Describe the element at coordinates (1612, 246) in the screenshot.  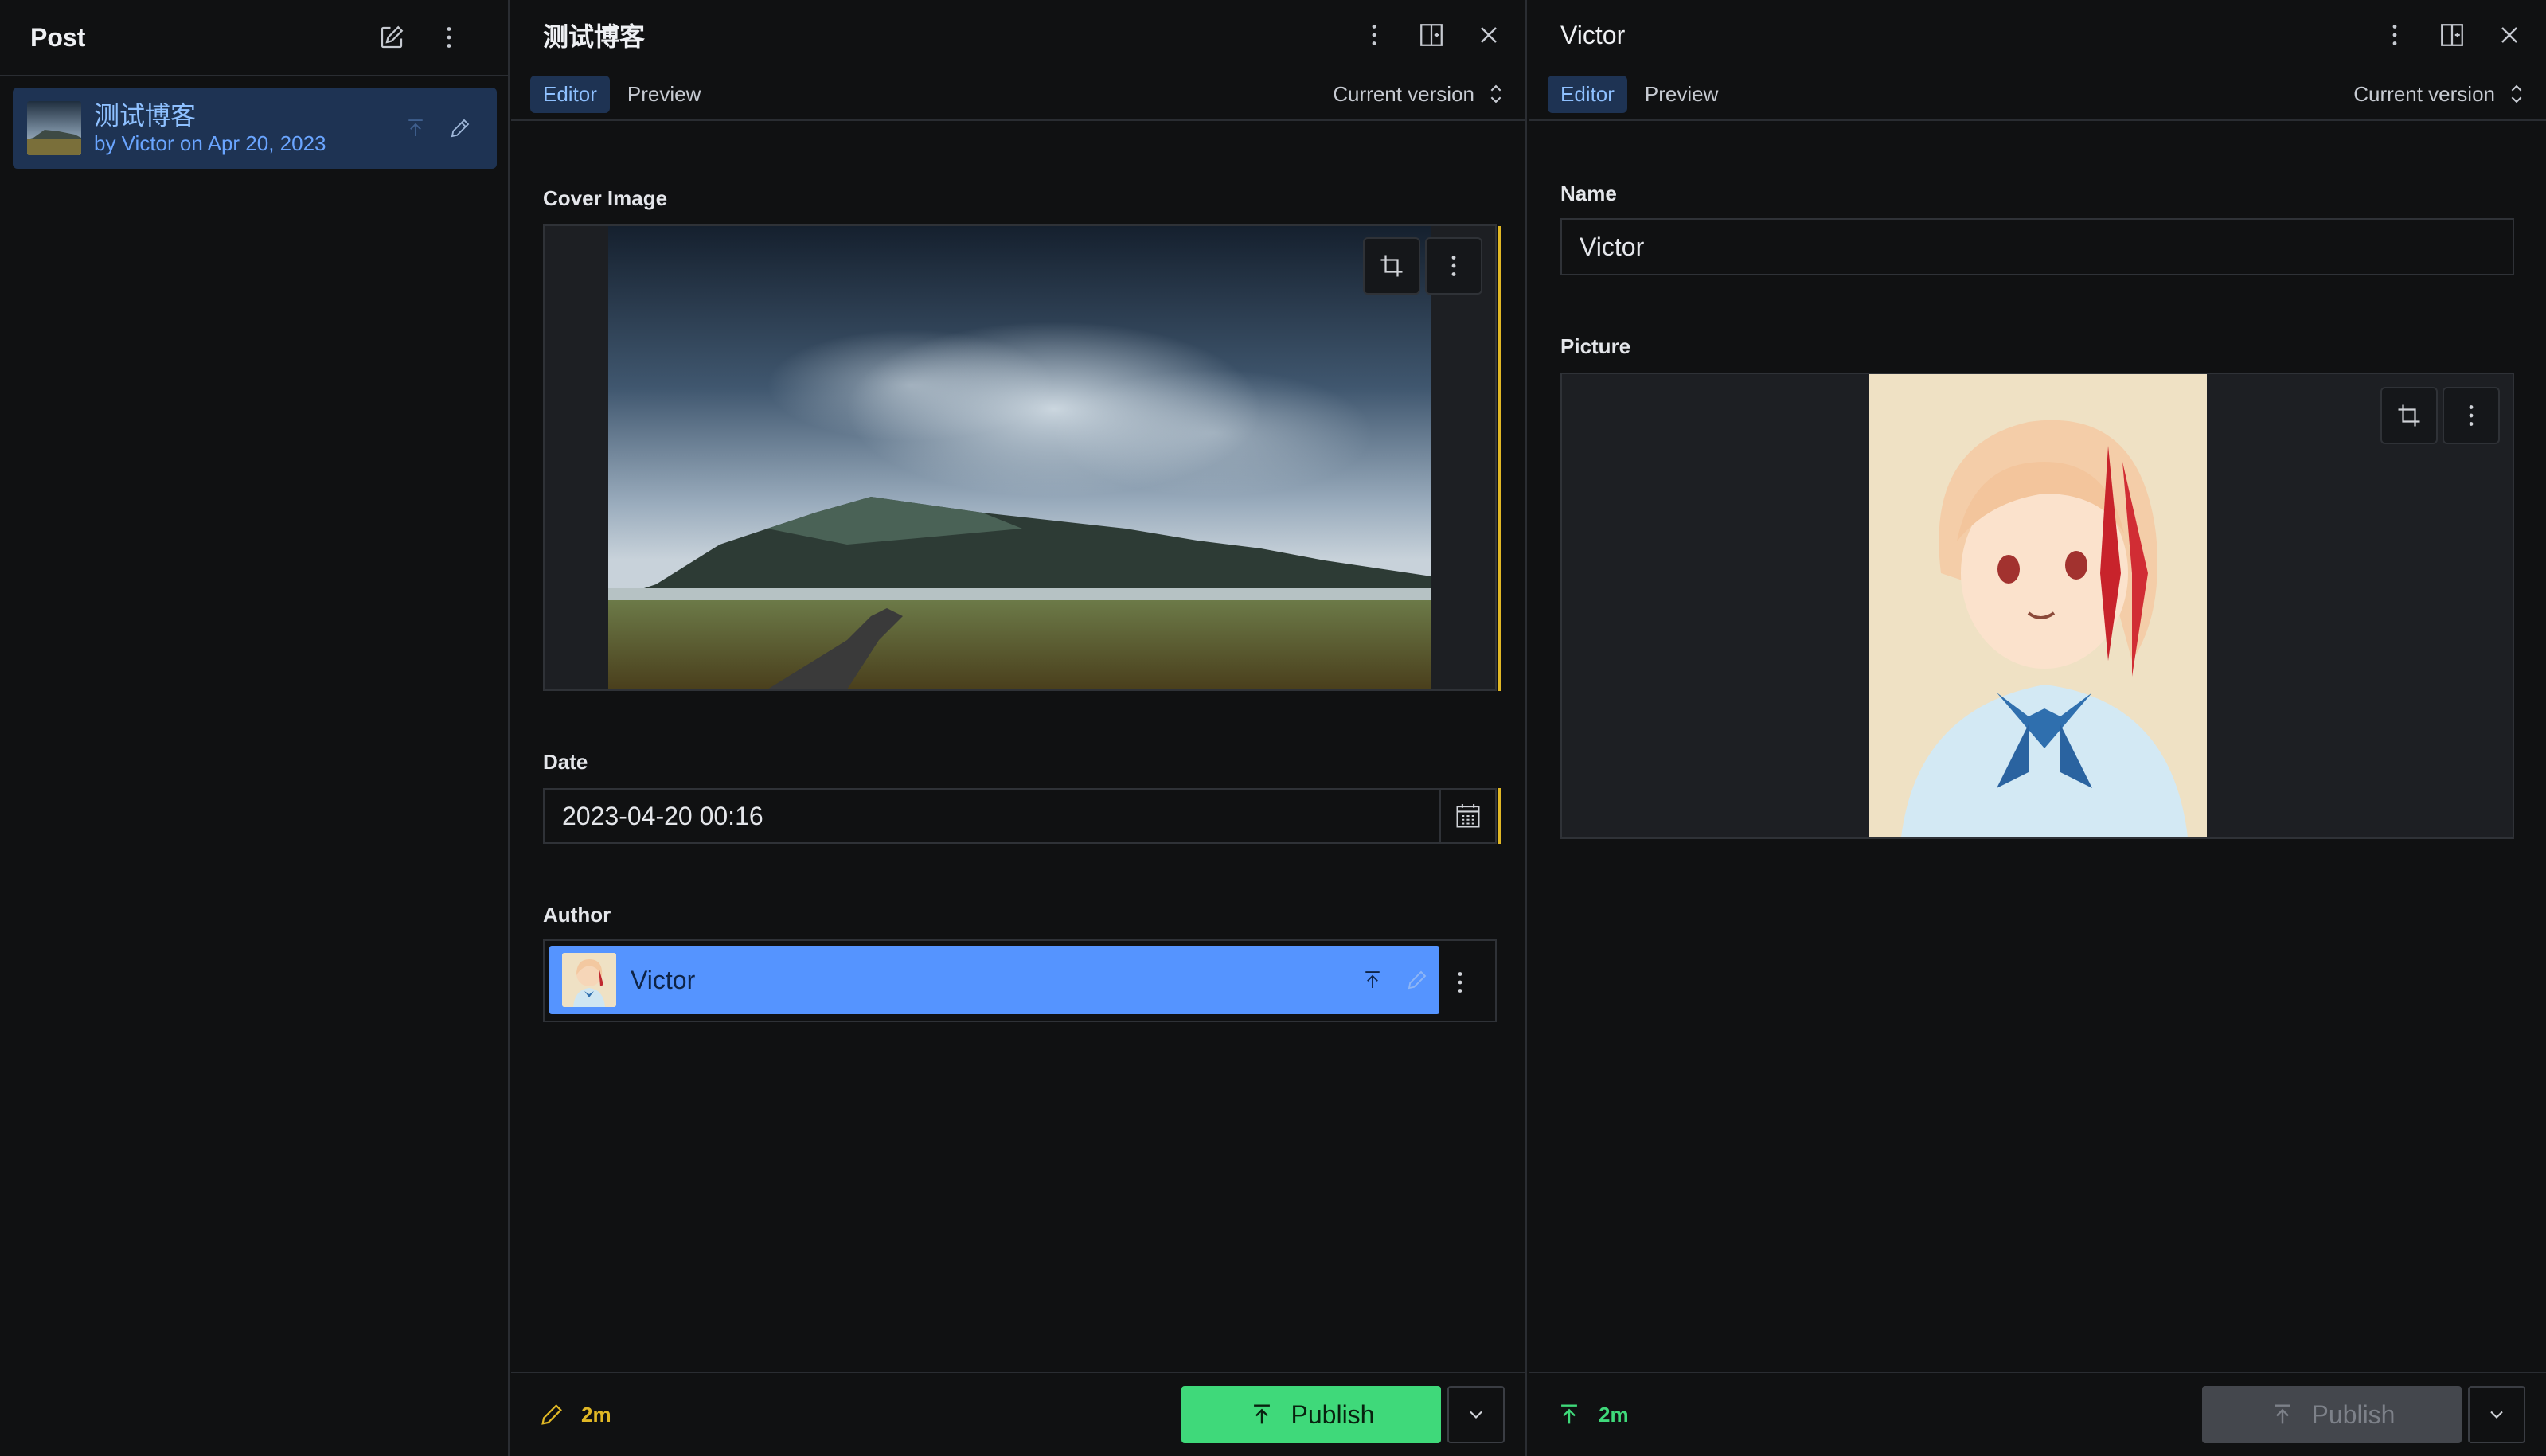
I see `name-value: Victor` at that location.